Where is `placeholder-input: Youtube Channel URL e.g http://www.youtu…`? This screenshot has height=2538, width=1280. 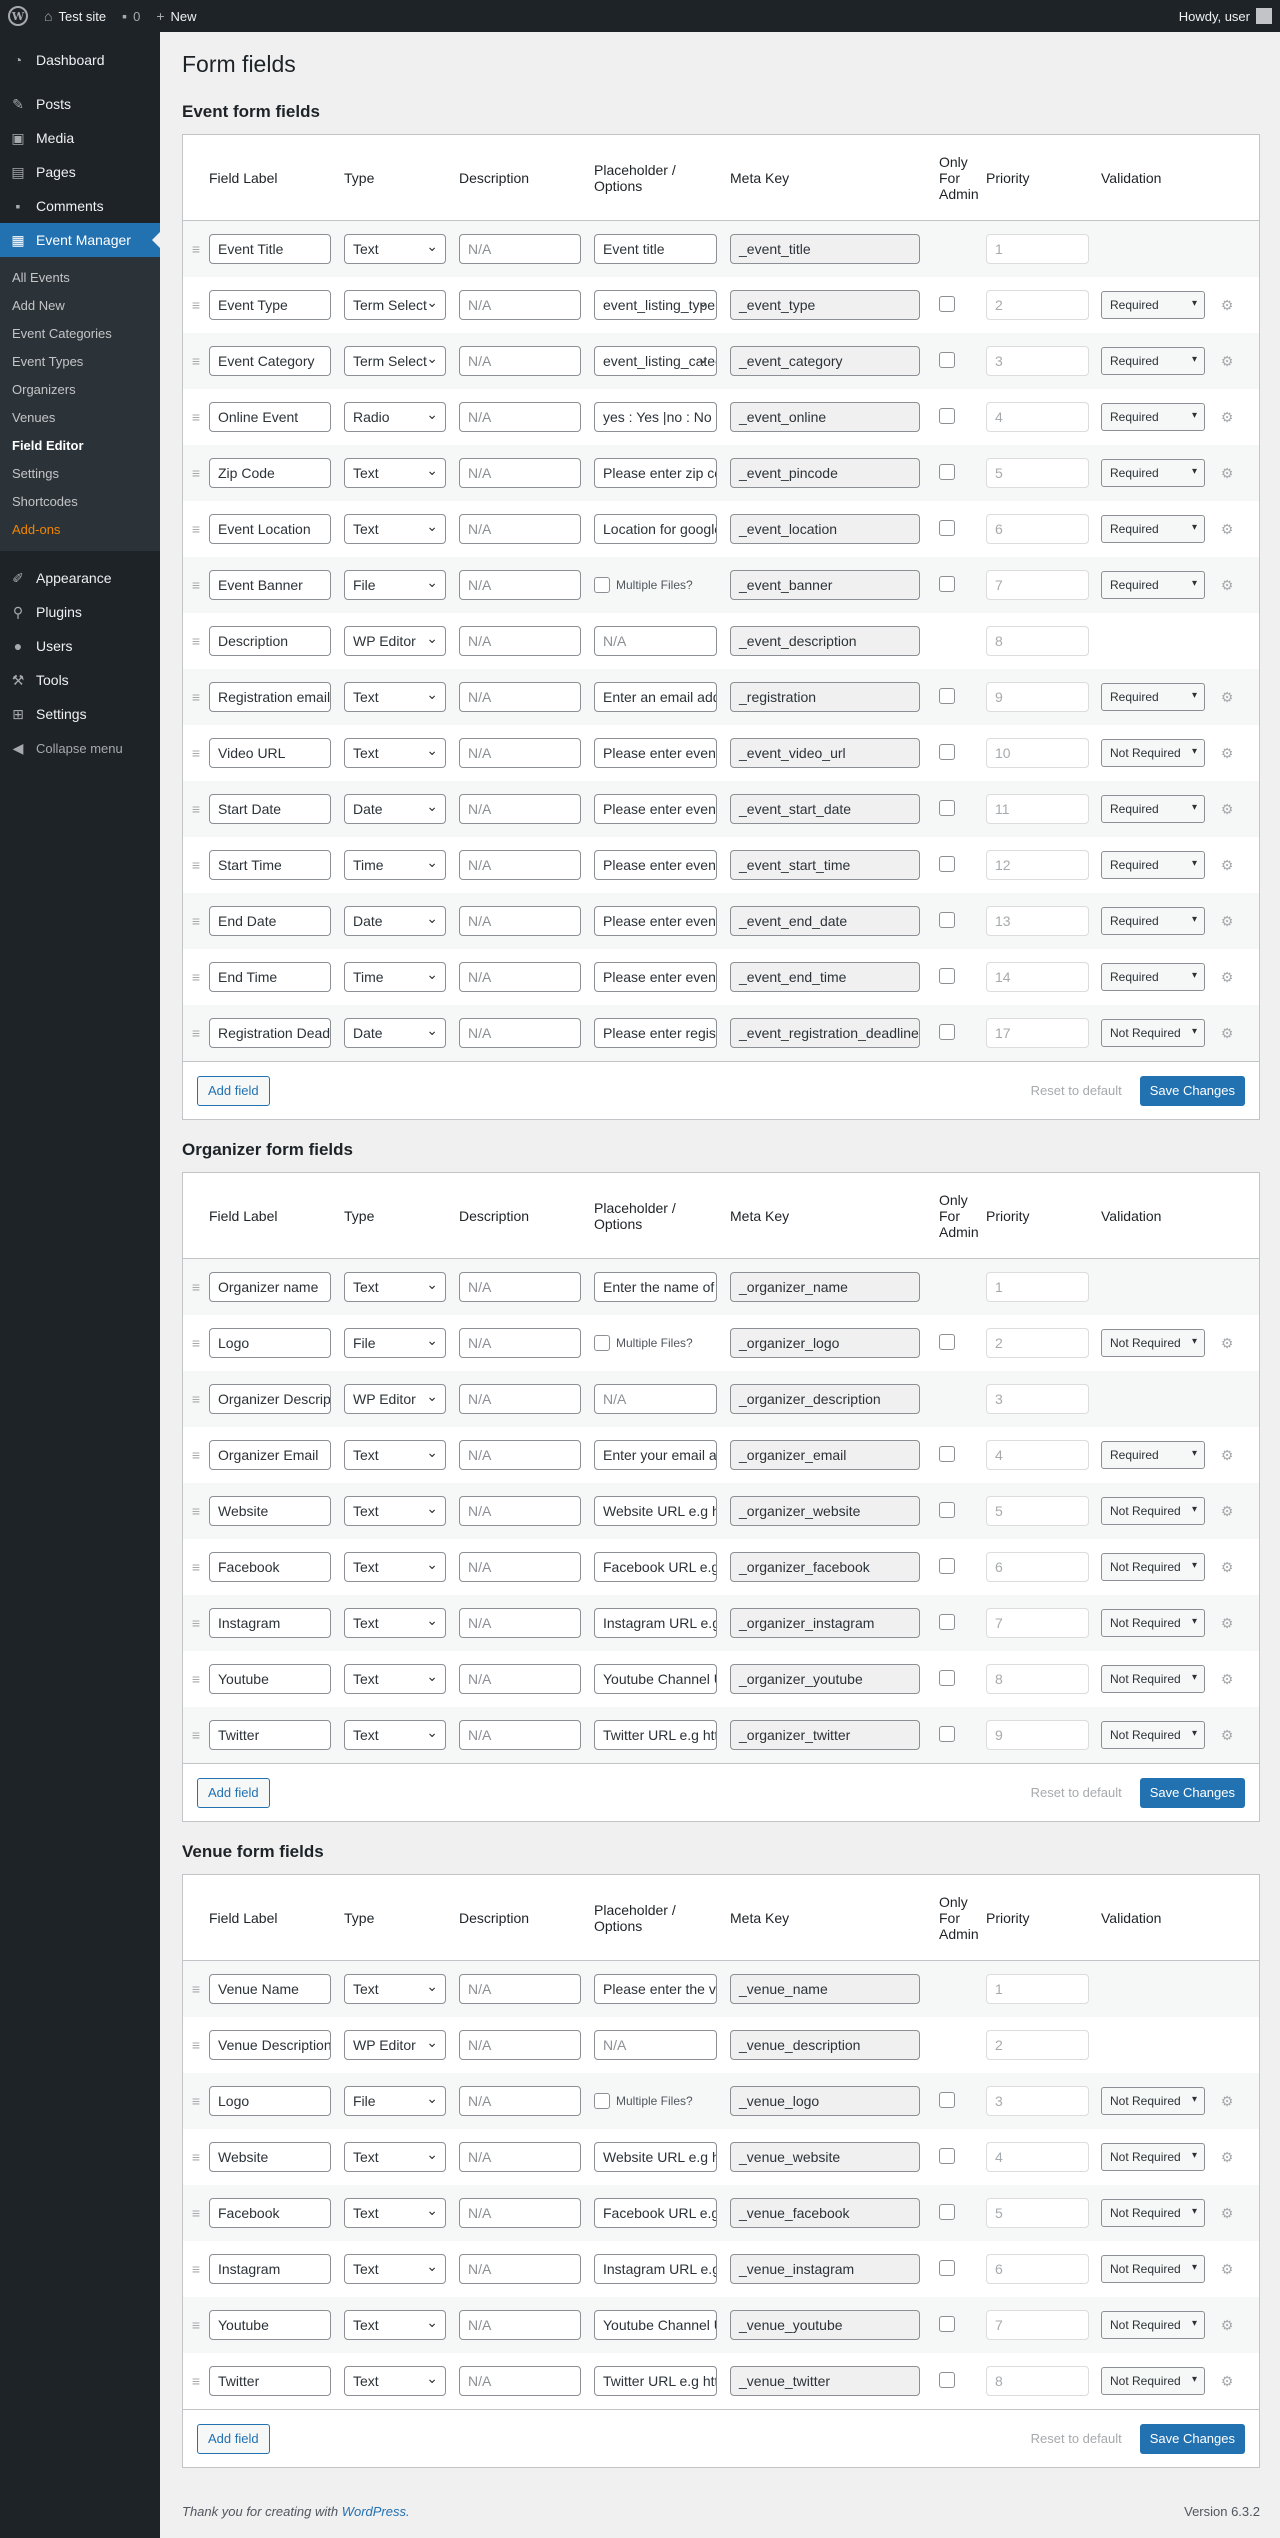 placeholder-input: Youtube Channel URL e.g http://www.youtu… is located at coordinates (655, 2325).